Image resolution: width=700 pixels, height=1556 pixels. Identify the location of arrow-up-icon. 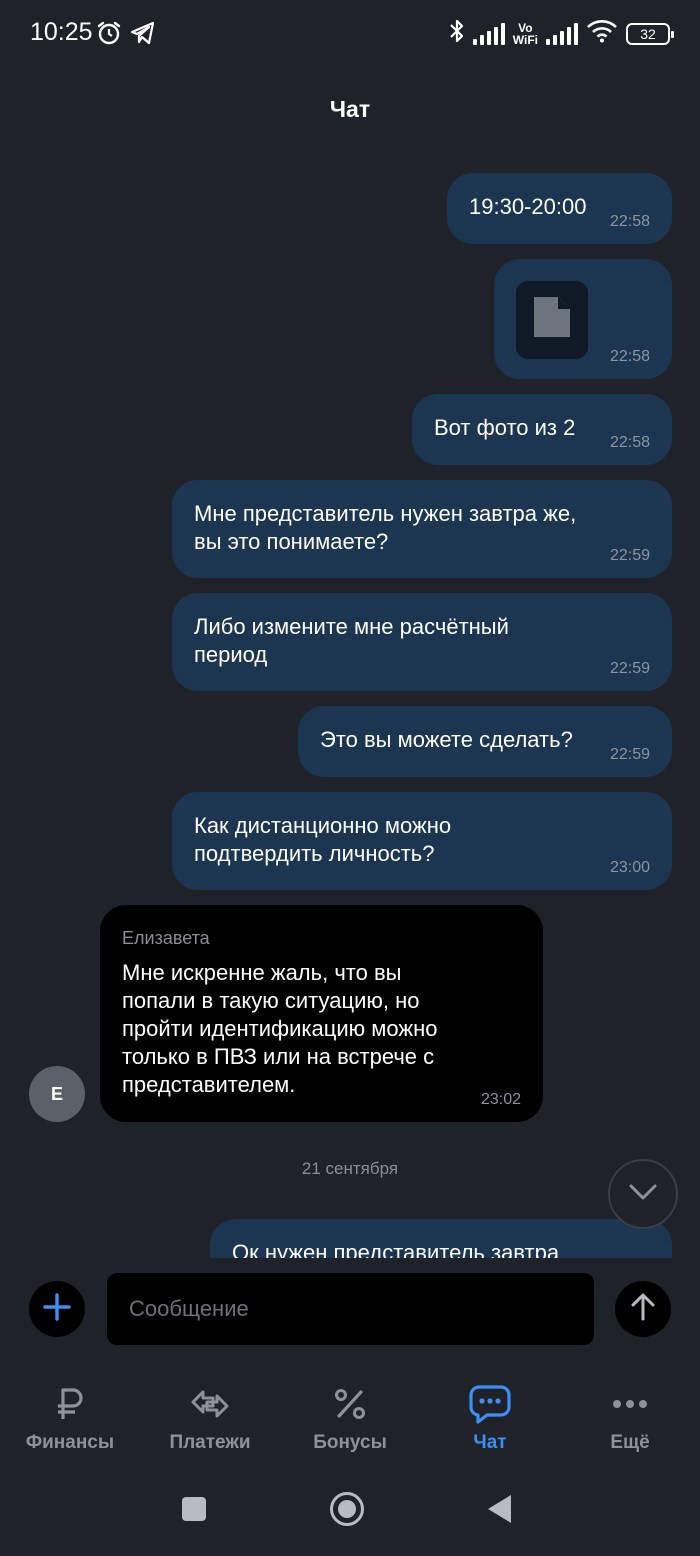
(643, 1309).